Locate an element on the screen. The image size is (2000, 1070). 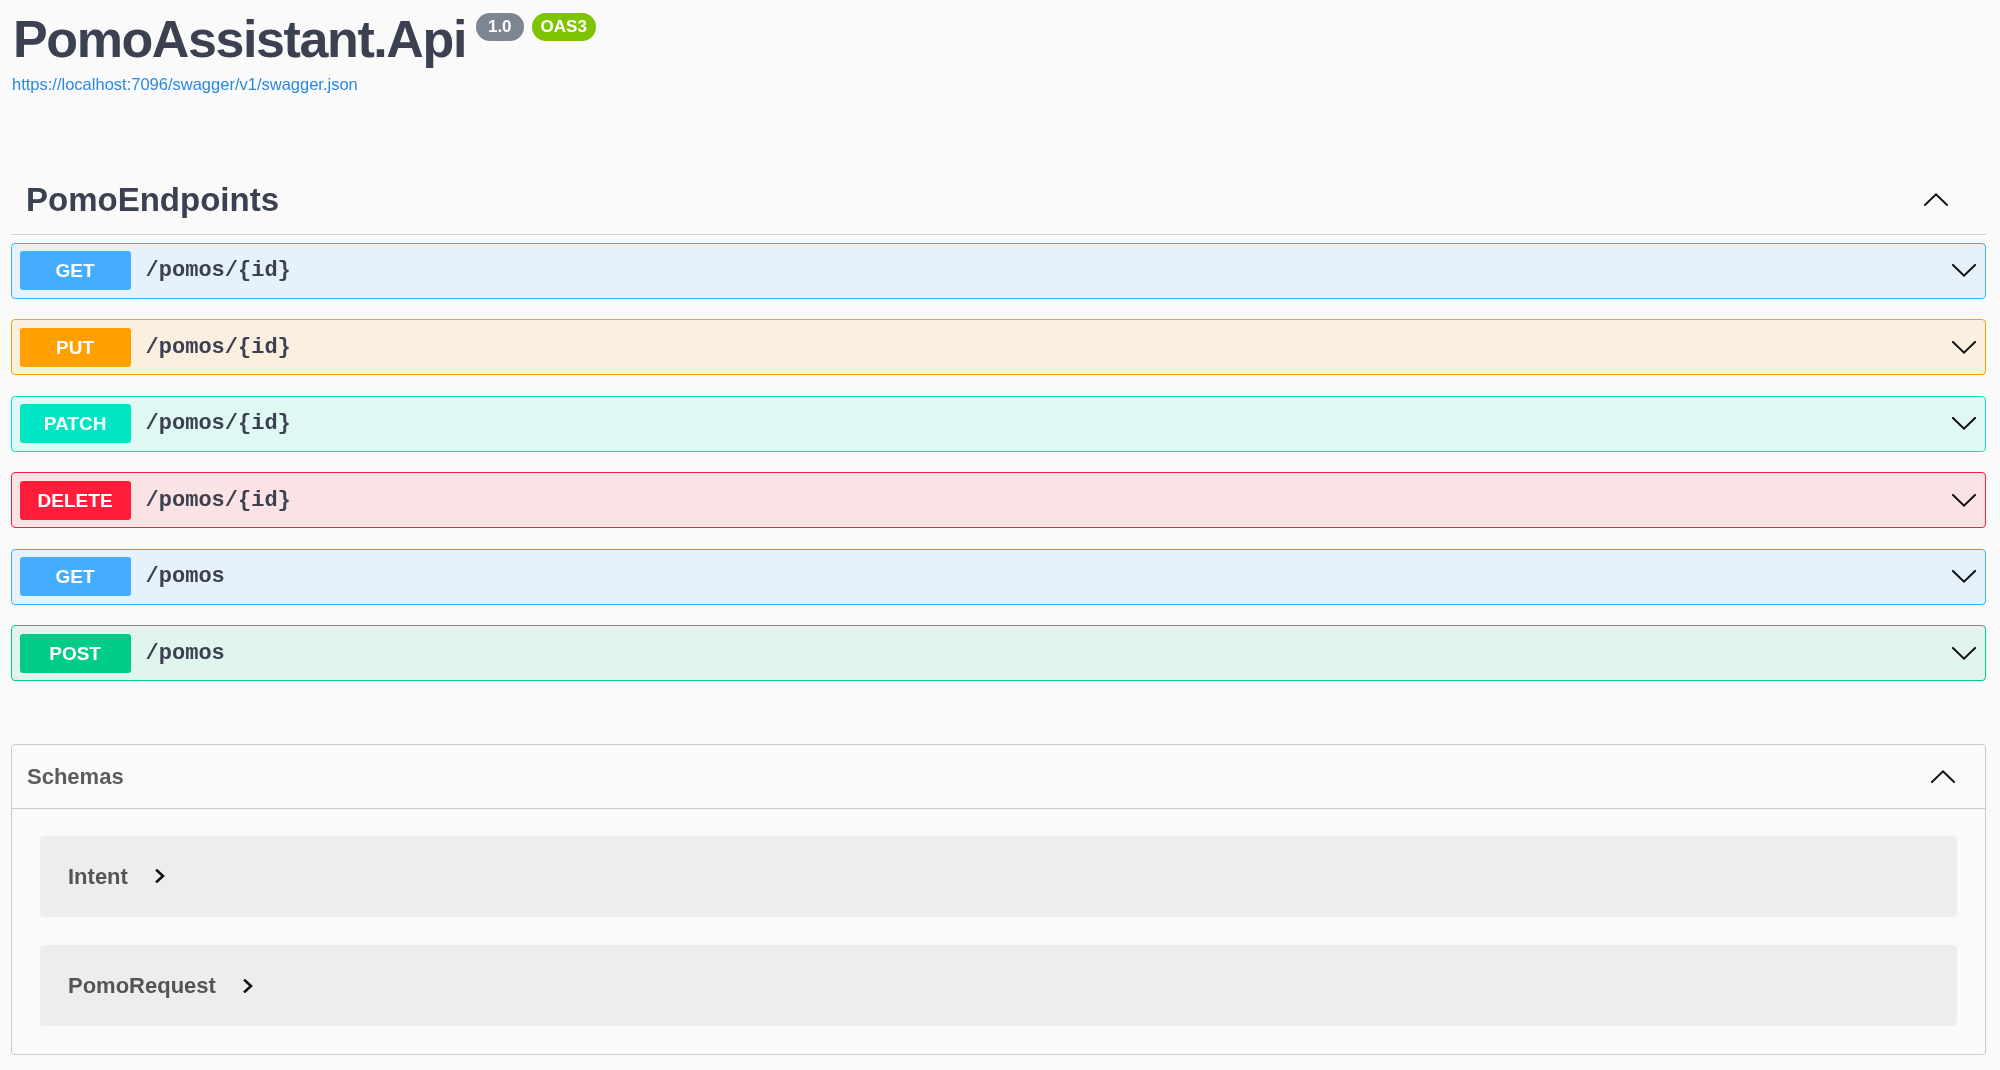
model-name: Intent is located at coordinates (98, 876).